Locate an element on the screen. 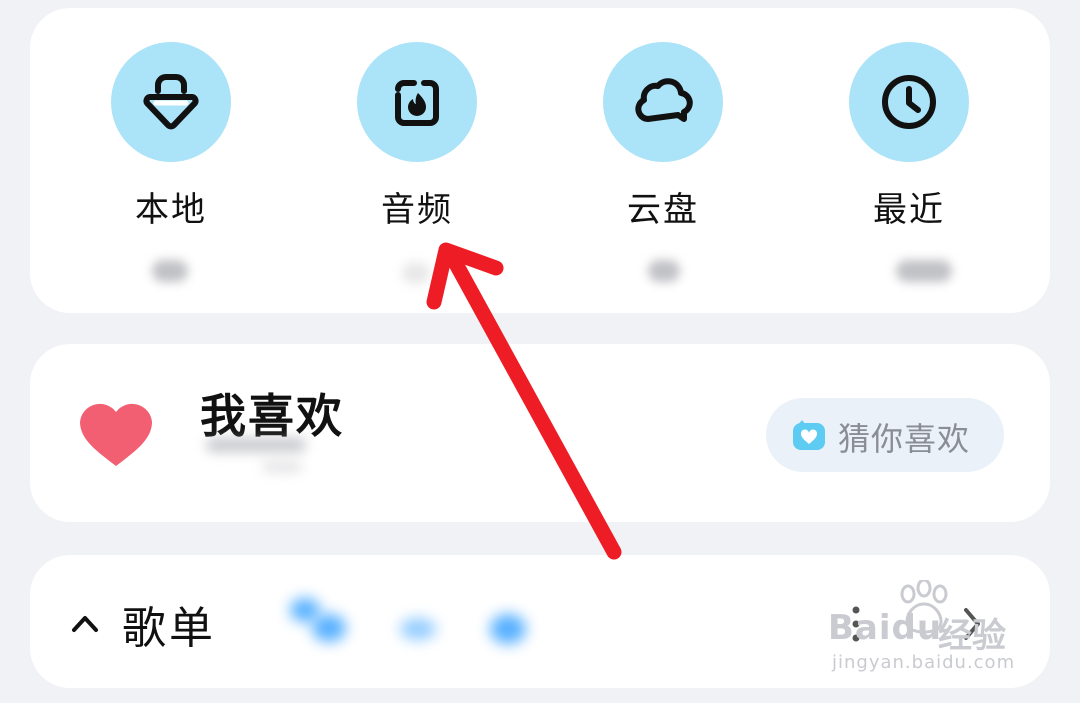  blurred-subtitle-extra is located at coordinates (282, 467).